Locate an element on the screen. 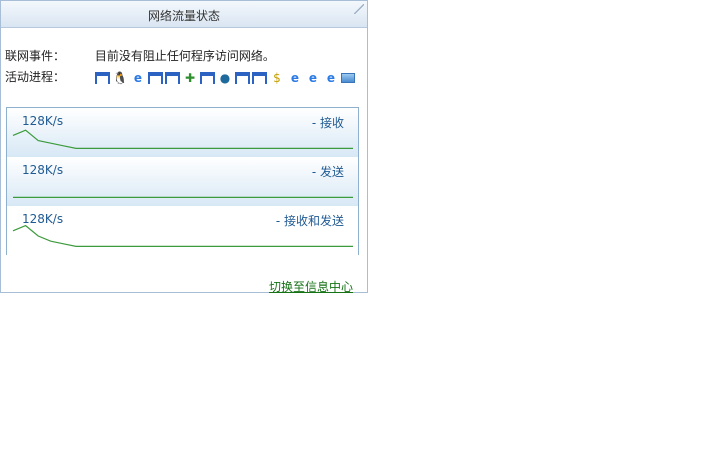 This screenshot has width=720, height=450. progress-bar-icon is located at coordinates (348, 78).